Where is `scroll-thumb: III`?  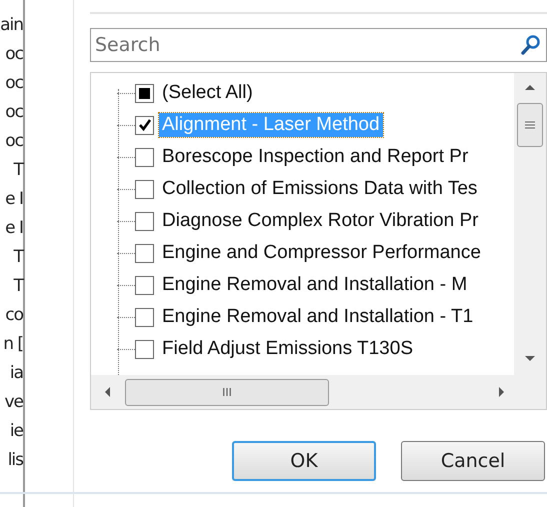 scroll-thumb: III is located at coordinates (227, 392).